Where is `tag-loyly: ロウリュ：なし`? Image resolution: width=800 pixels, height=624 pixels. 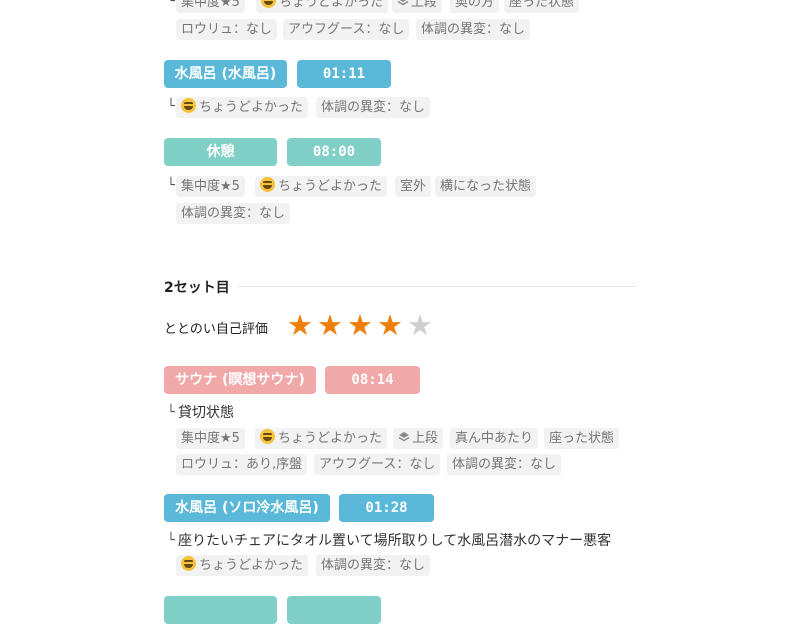 tag-loyly: ロウリュ：なし is located at coordinates (227, 29).